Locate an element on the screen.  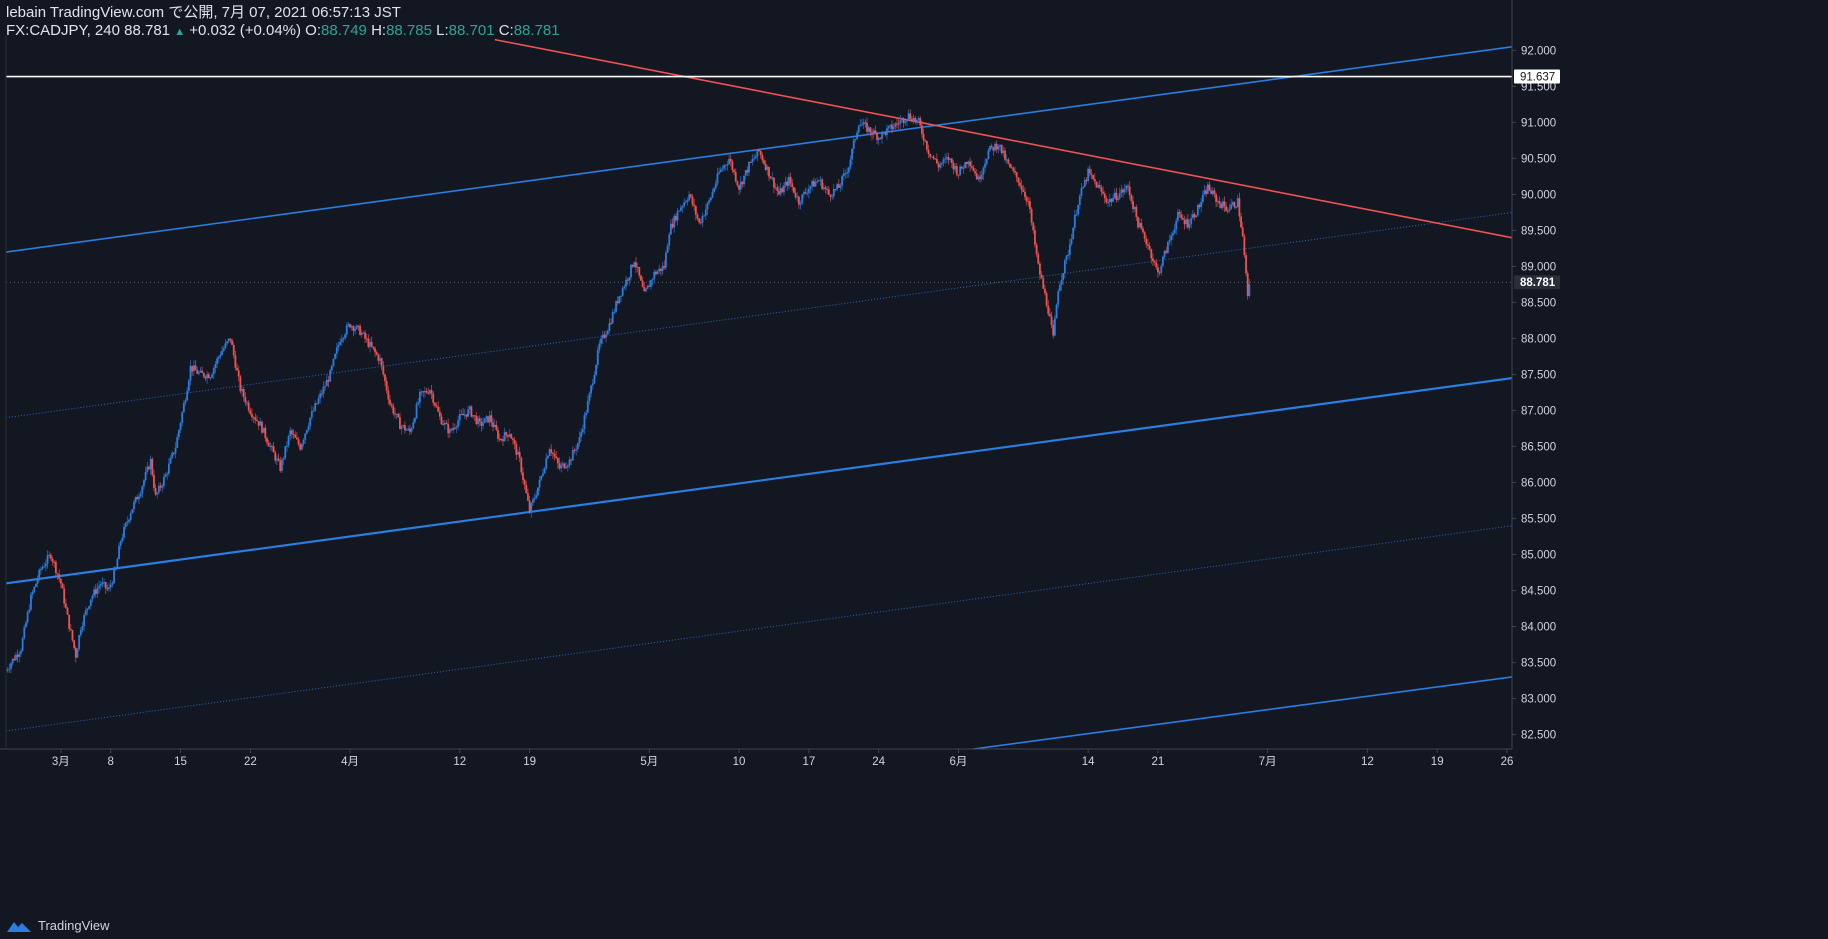
tradingview-brand: TradingView is located at coordinates (58, 925).